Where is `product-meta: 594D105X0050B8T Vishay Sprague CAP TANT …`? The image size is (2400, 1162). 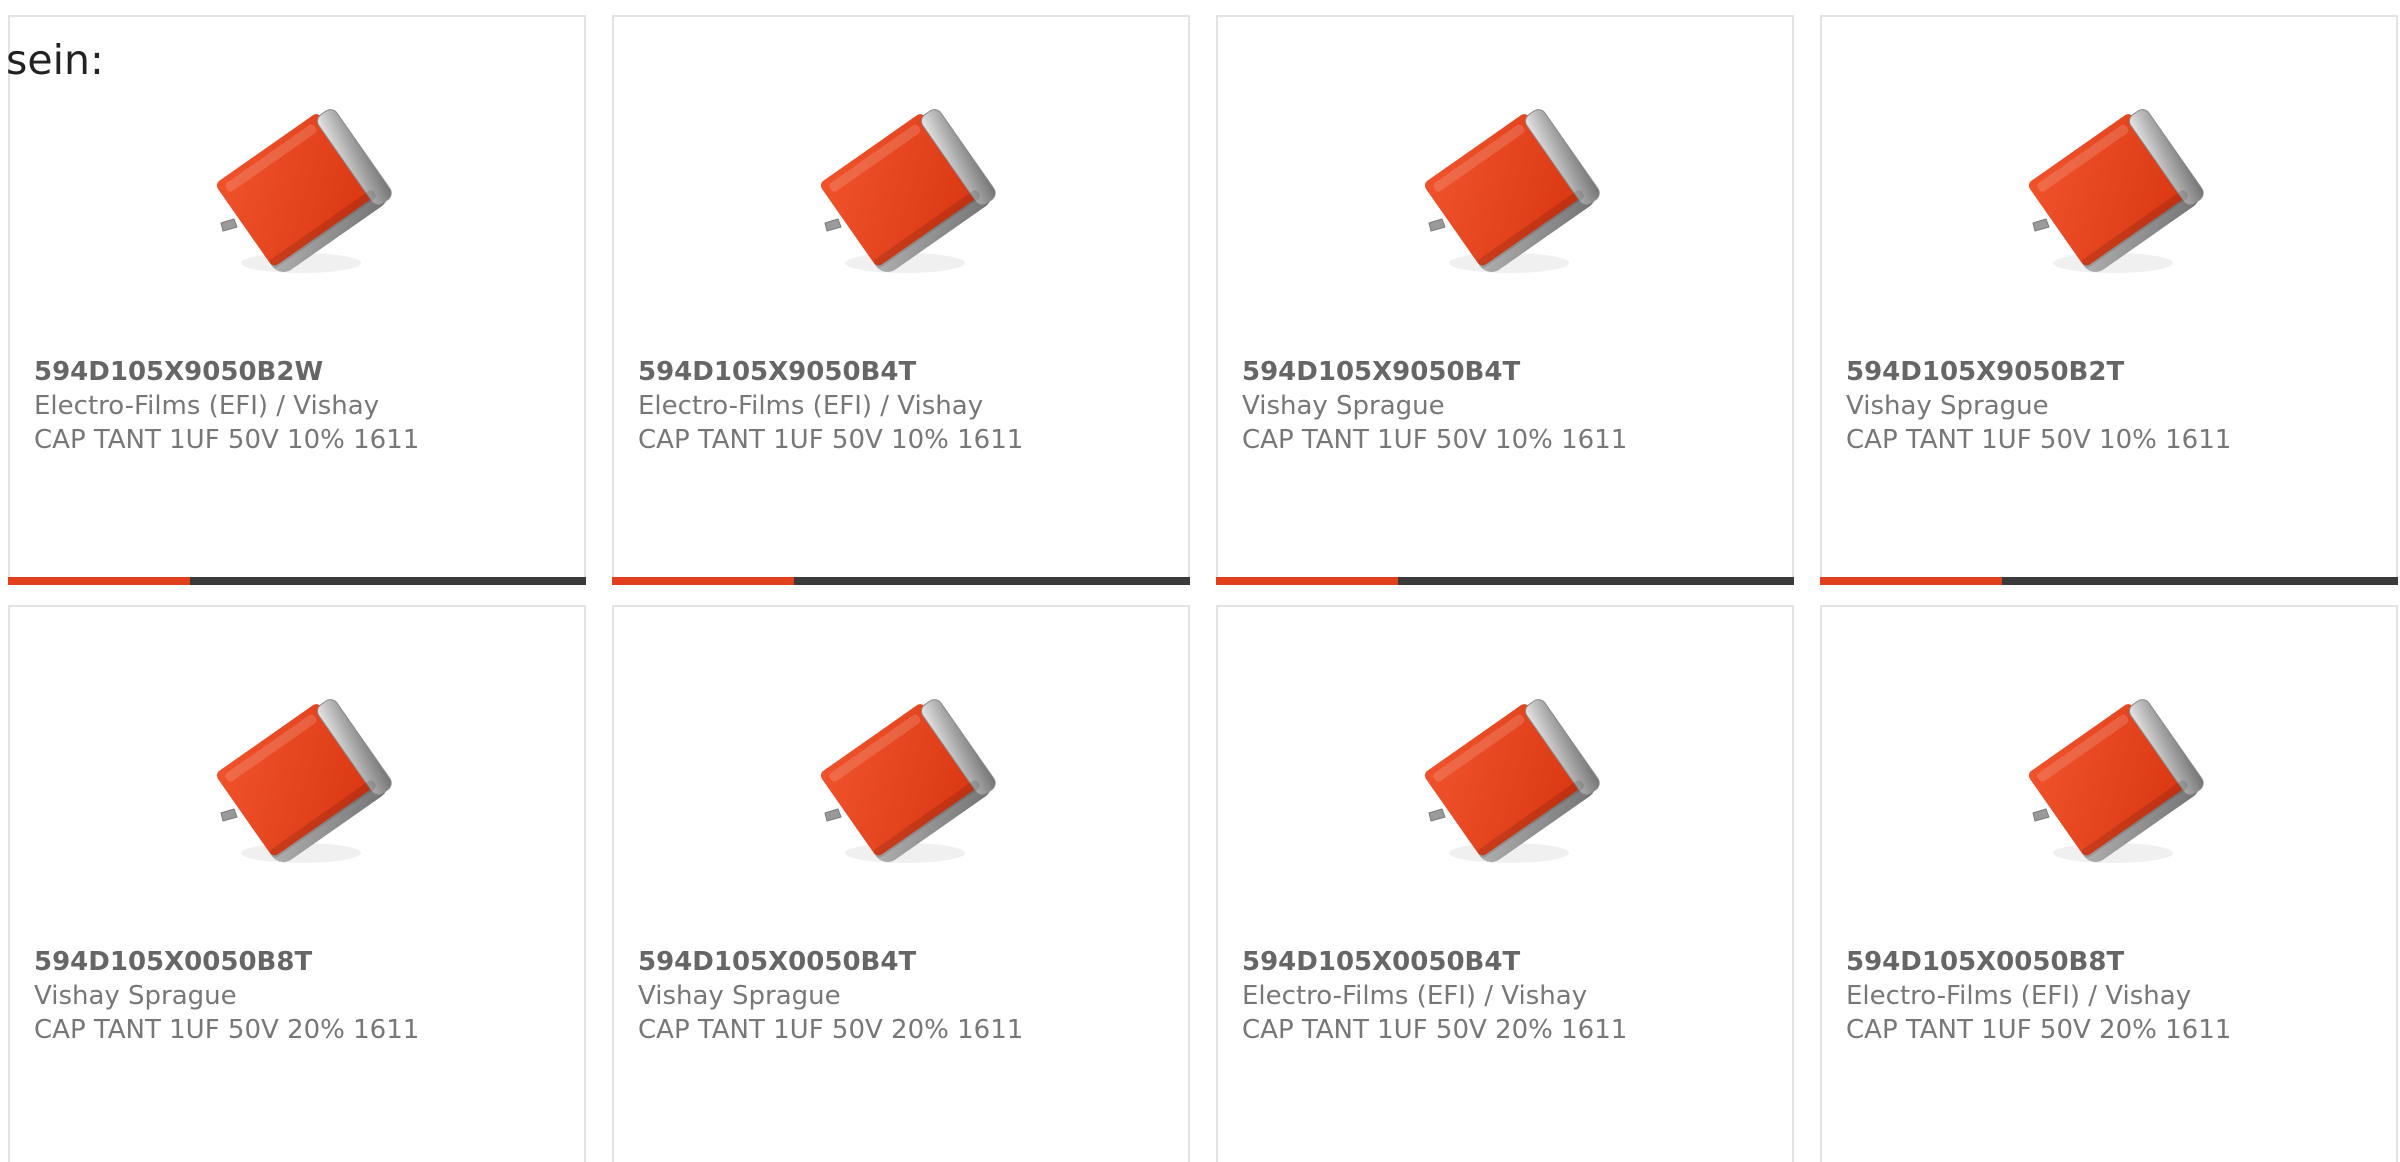 product-meta: 594D105X0050B8T Vishay Sprague CAP TANT … is located at coordinates (303, 996).